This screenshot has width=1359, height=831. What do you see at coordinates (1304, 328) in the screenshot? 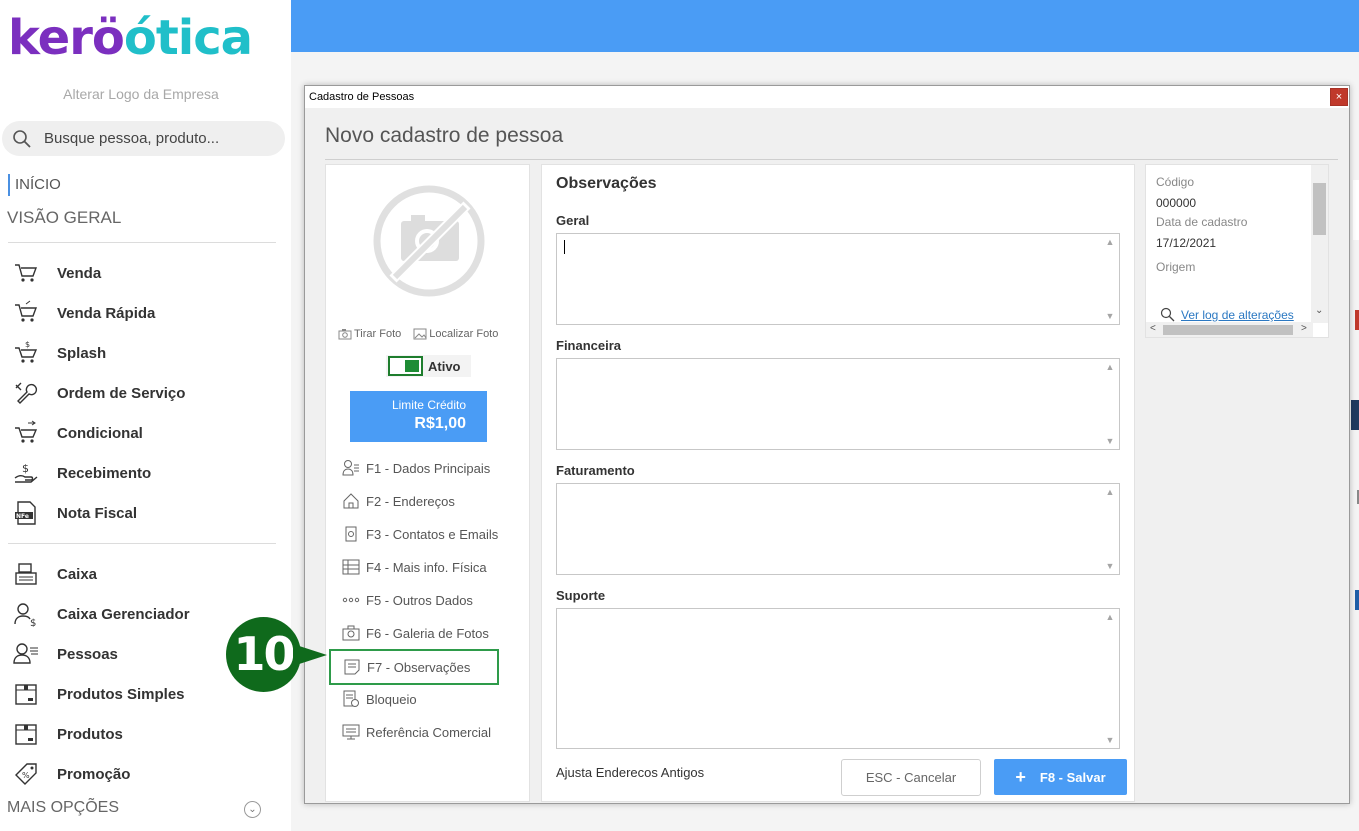
I see `scroll-right-icon: >` at bounding box center [1304, 328].